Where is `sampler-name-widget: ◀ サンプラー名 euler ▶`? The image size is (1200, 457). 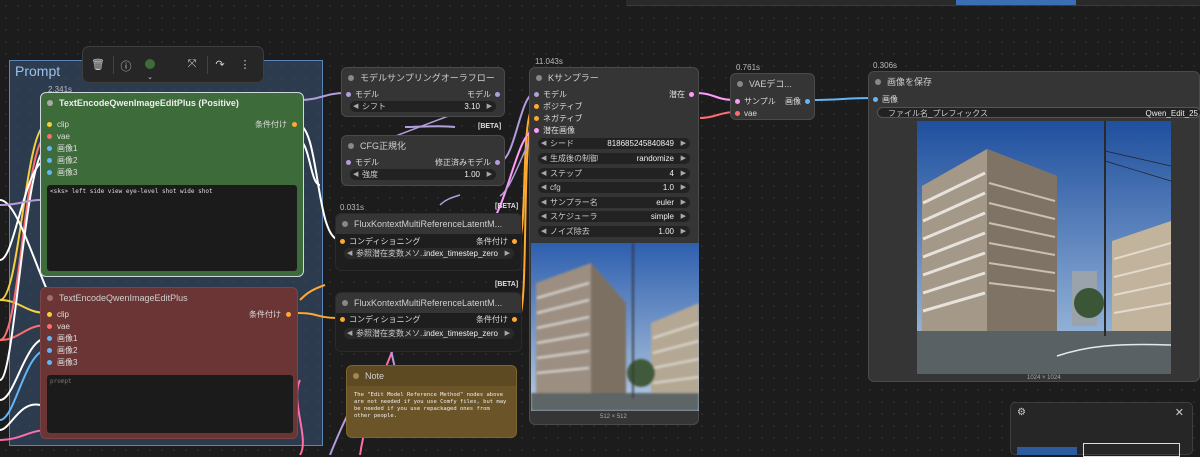 sampler-name-widget: ◀ サンプラー名 euler ▶ is located at coordinates (614, 202).